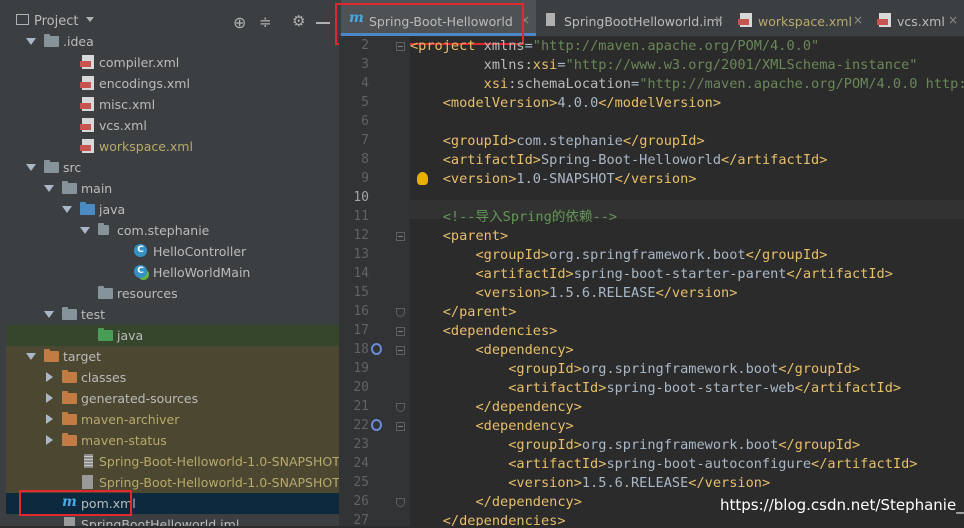 Image resolution: width=964 pixels, height=528 pixels. Describe the element at coordinates (491, 426) in the screenshot. I see `code-line: <dependency>` at that location.